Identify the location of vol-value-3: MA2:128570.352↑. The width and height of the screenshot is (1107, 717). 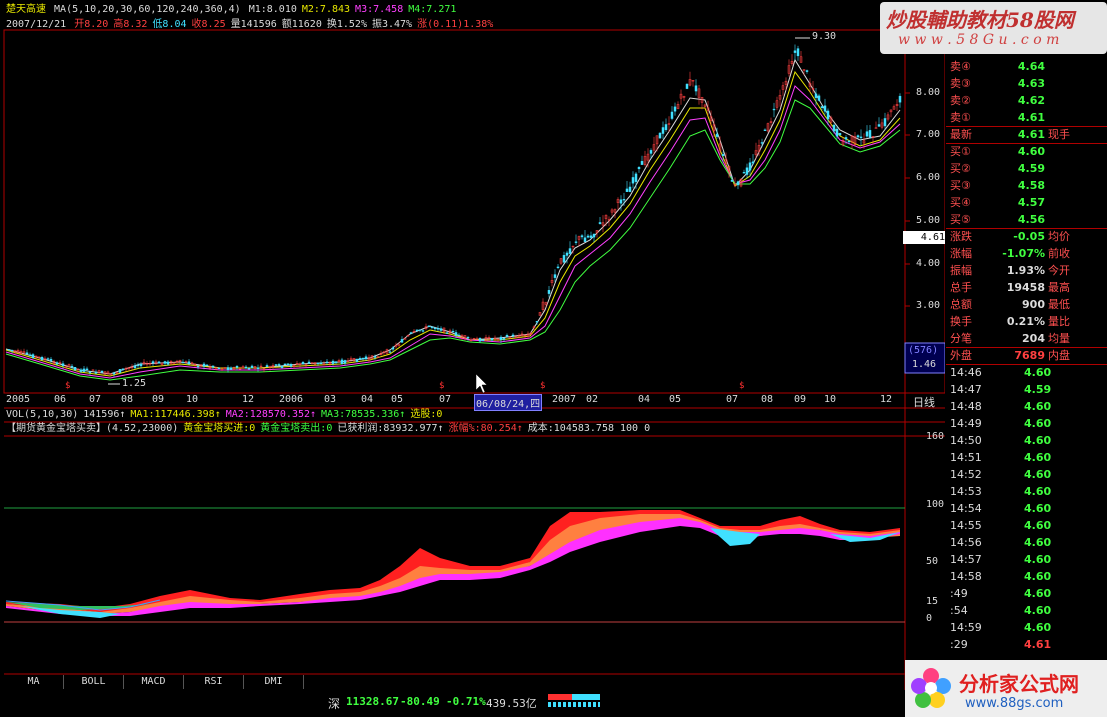
(271, 414).